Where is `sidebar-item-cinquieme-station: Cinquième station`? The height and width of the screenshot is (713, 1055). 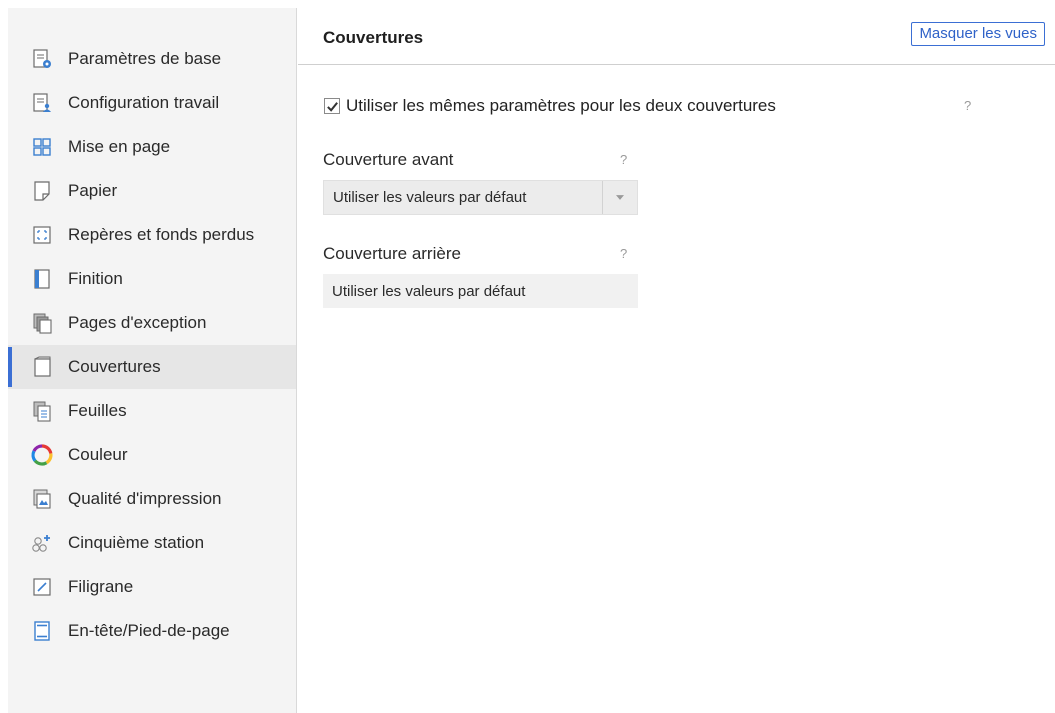 sidebar-item-cinquieme-station: Cinquième station is located at coordinates (152, 543).